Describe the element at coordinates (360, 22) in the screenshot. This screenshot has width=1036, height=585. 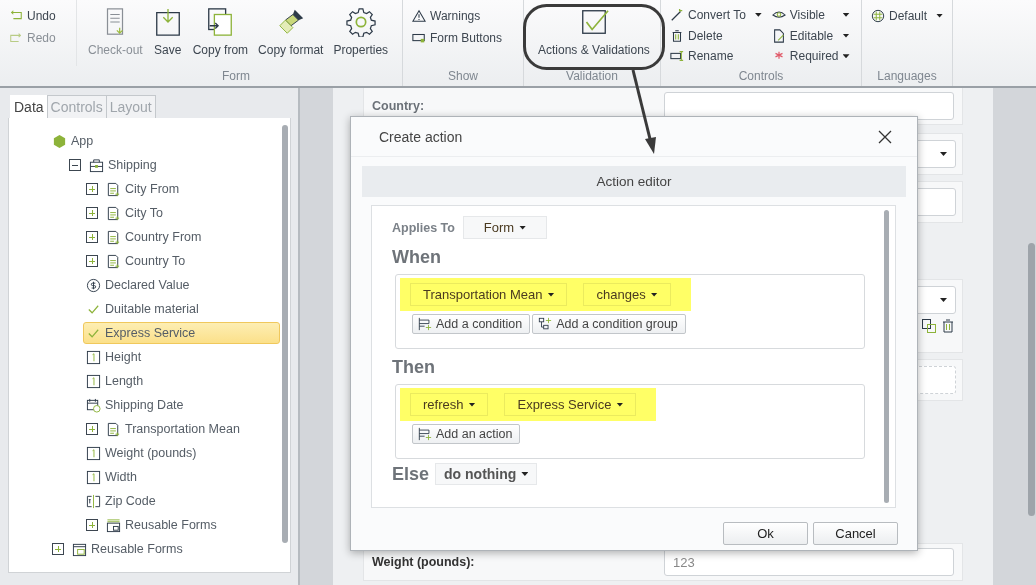
I see `settings-icon` at that location.